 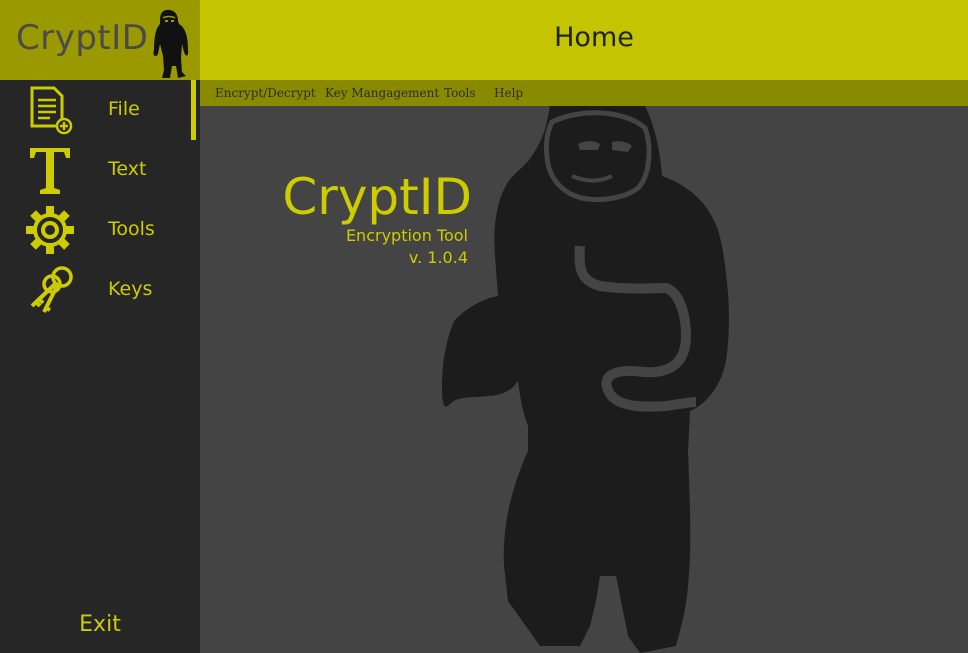 I want to click on sidebar-item-label: Text, so click(x=127, y=169).